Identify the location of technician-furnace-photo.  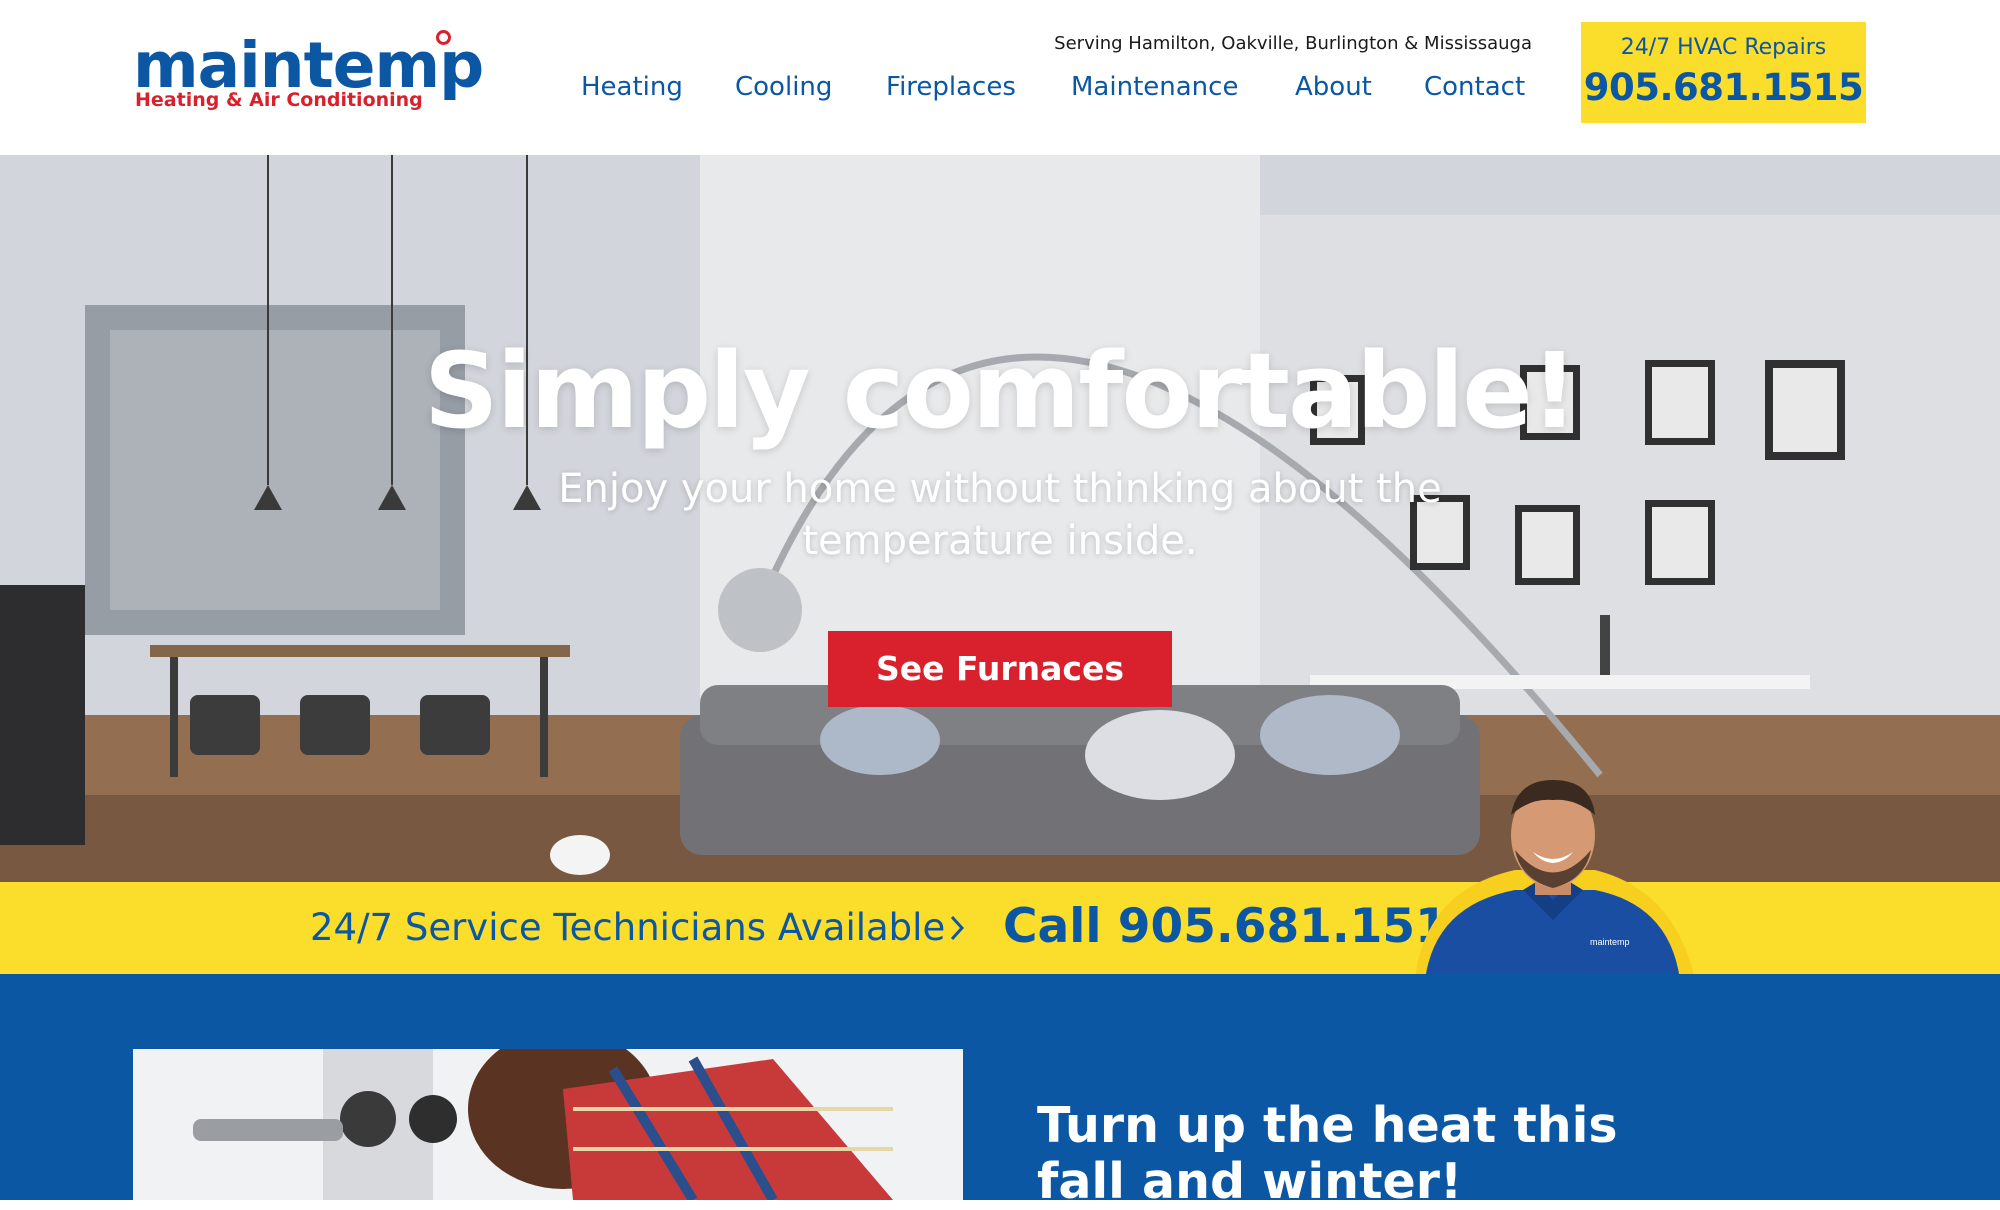
(548, 1124).